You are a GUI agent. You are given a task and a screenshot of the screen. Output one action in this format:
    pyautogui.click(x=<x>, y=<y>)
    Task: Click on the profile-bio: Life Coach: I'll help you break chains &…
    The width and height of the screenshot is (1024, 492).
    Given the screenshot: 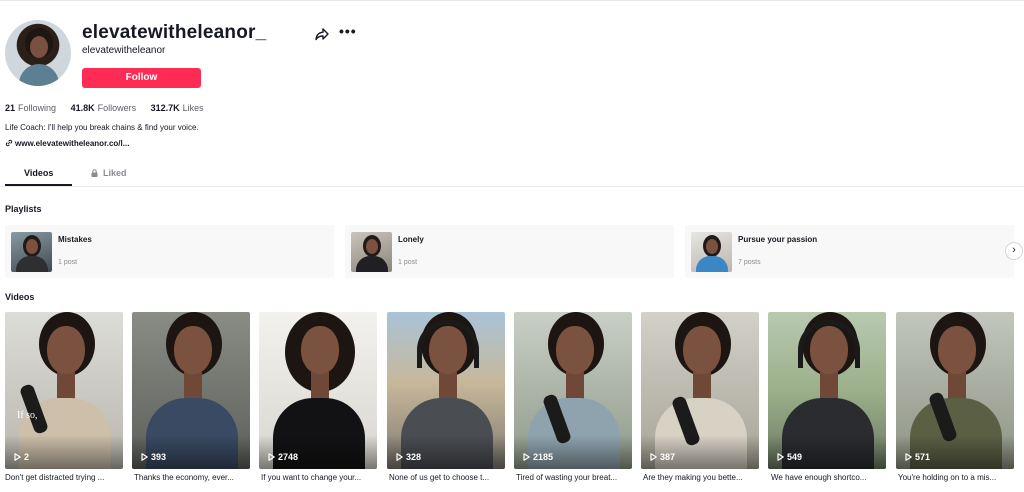 What is the action you would take?
    pyautogui.click(x=102, y=127)
    